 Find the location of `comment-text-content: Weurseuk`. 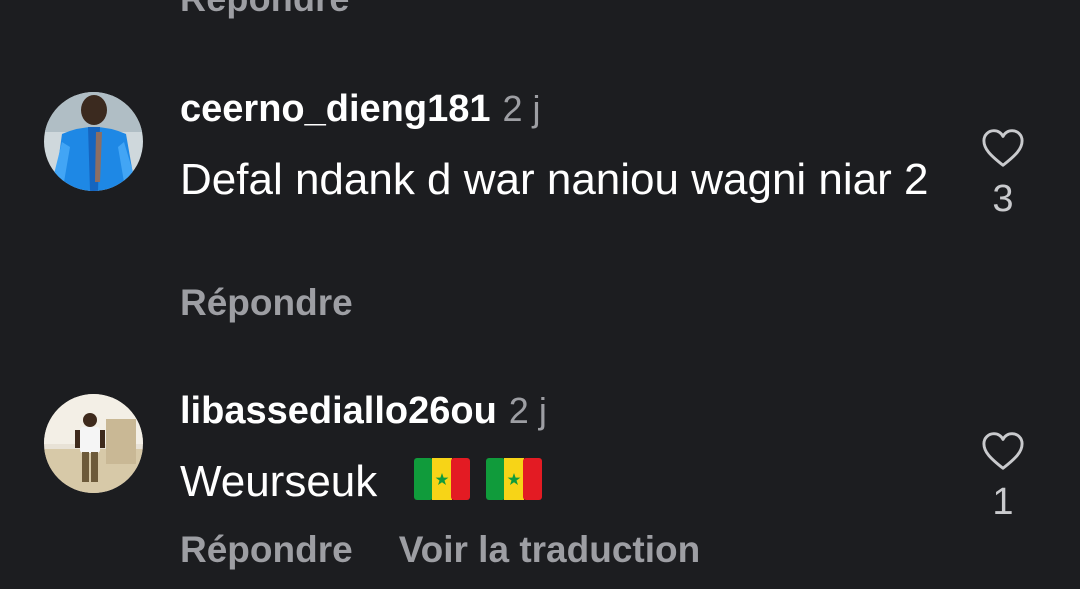

comment-text-content: Weurseuk is located at coordinates (279, 481).